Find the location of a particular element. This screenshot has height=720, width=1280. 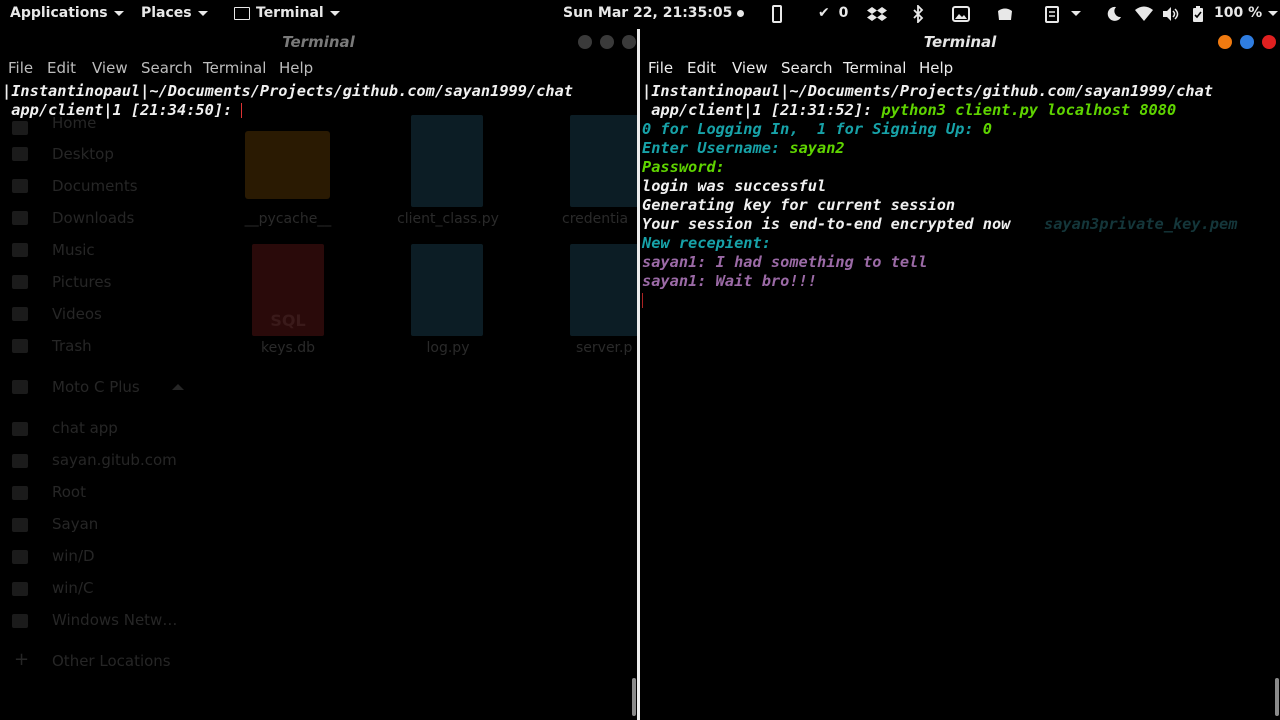

password-line: Password: is located at coordinates (683, 167).